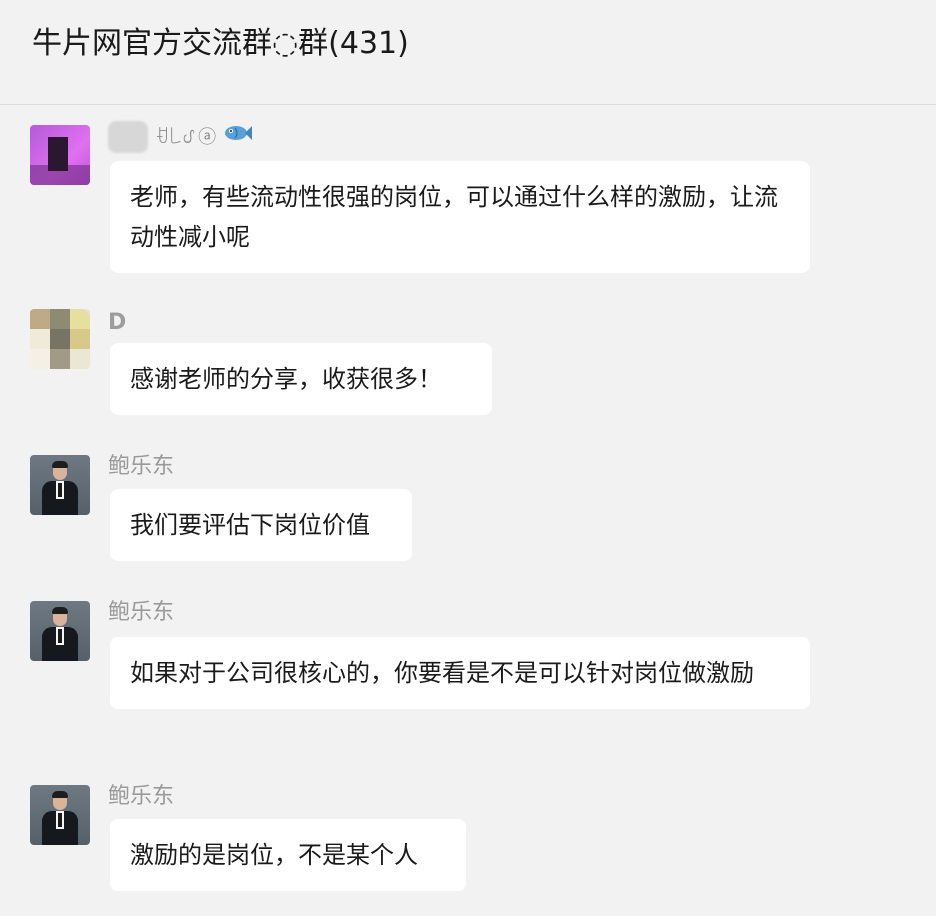 Image resolution: width=936 pixels, height=916 pixels. I want to click on group-title: 牛片网官方交流群◌群(431), so click(220, 44).